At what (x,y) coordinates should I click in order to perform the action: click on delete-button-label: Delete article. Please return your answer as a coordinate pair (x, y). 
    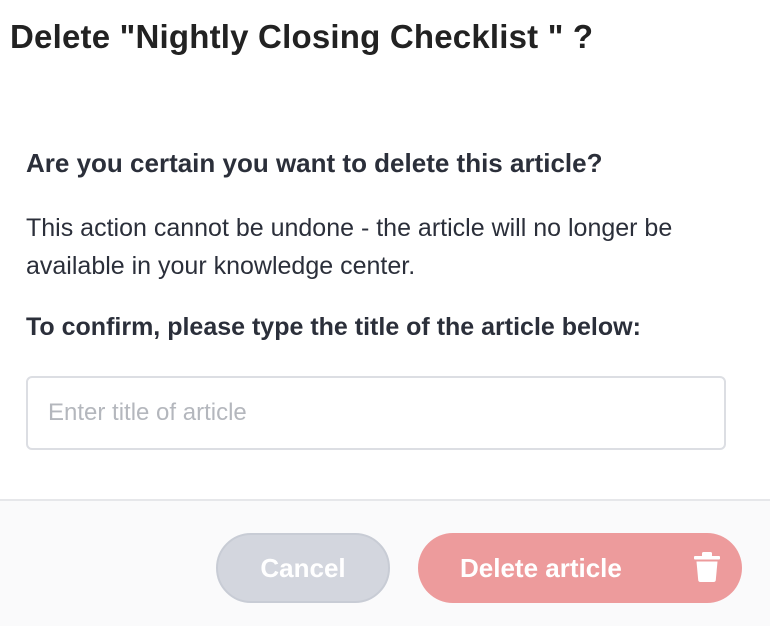
    Looking at the image, I should click on (541, 567).